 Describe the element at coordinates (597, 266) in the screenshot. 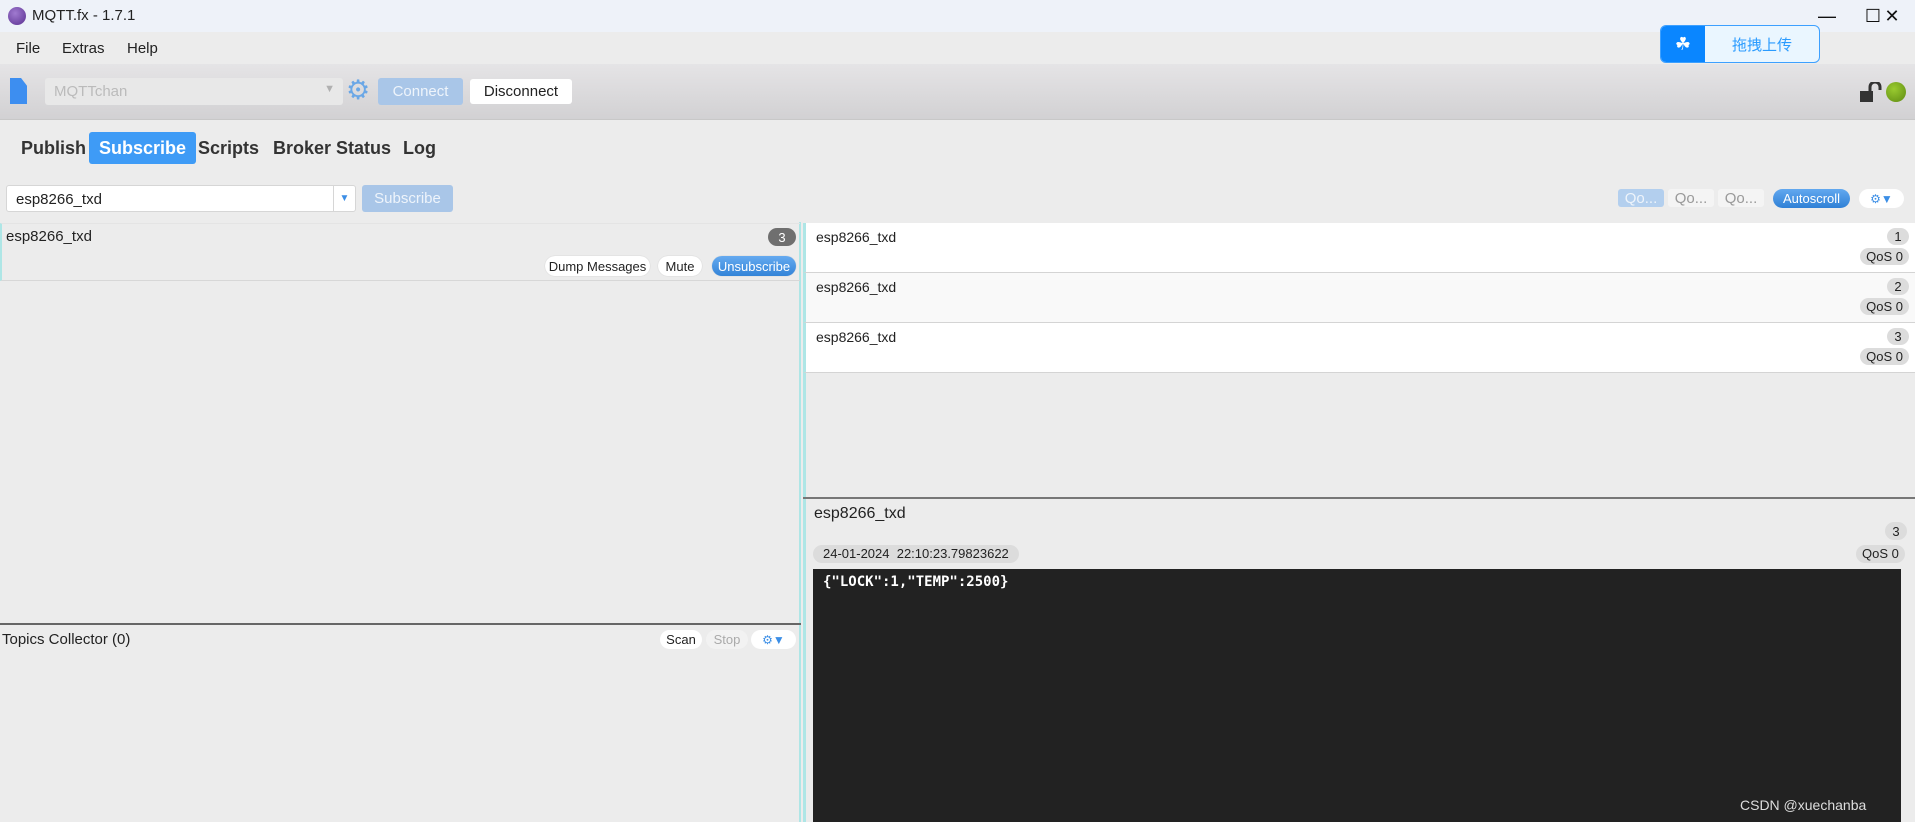

I see `dump-messages-button: Dump Messages` at that location.